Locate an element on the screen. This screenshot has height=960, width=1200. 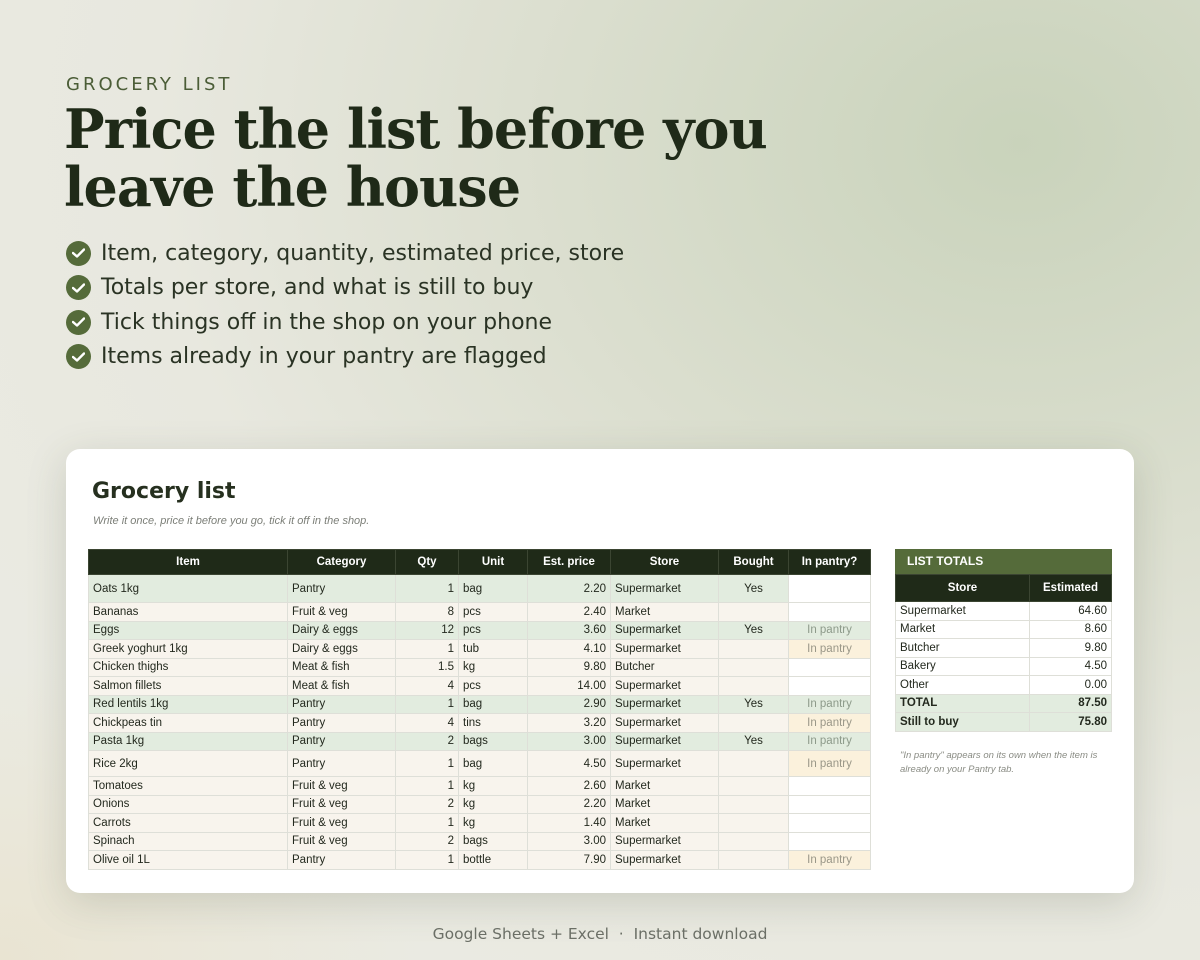
cell-item: Eggs is located at coordinates (188, 630).